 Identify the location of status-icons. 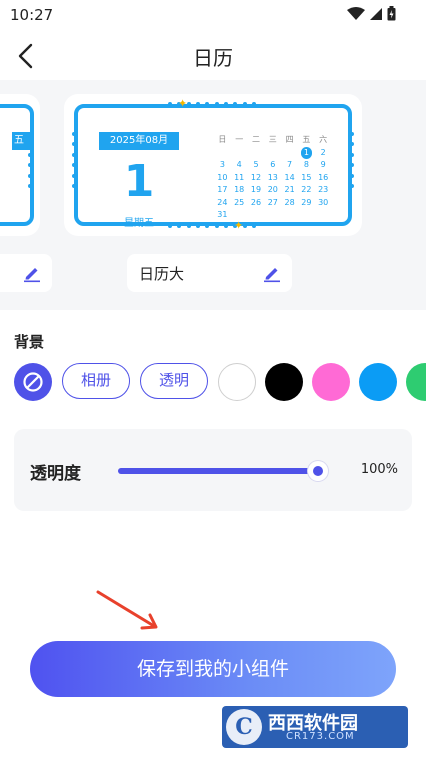
(371, 13).